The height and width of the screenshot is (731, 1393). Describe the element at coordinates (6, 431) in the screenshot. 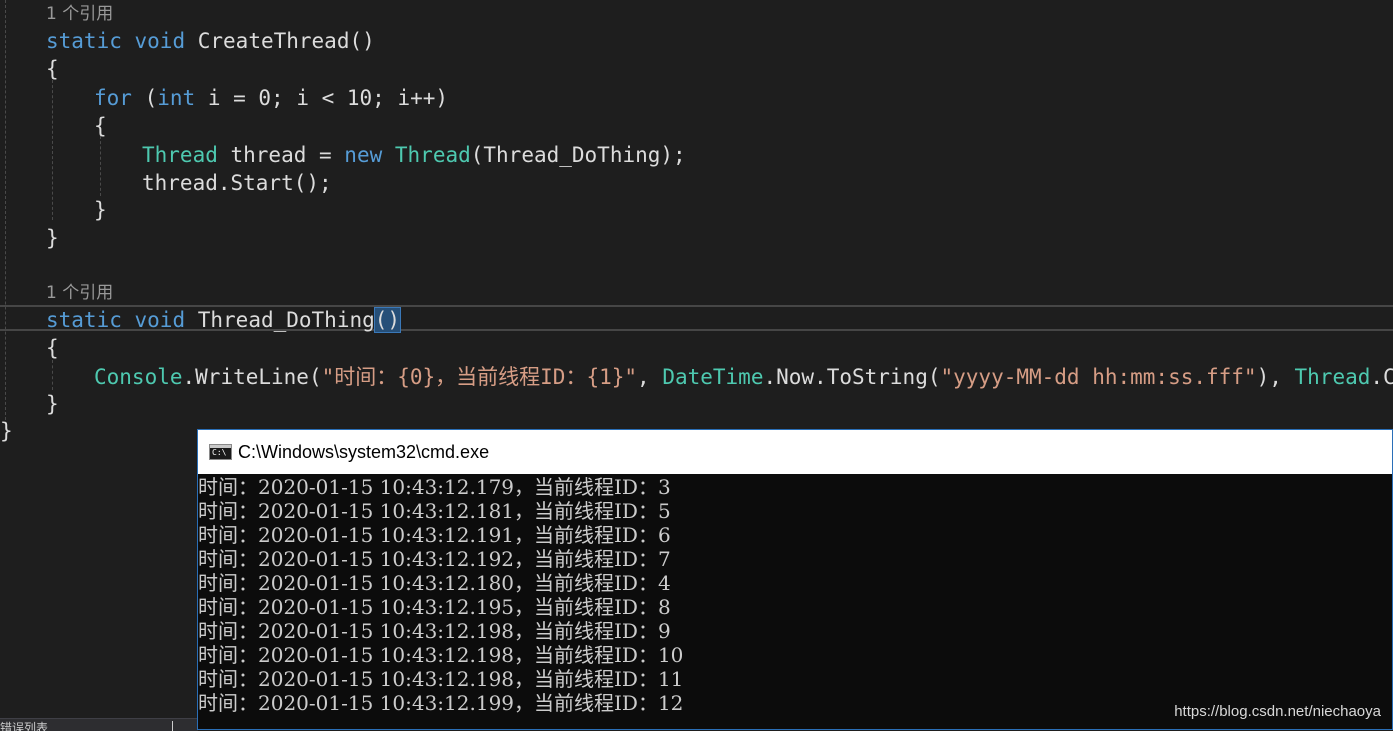

I see `code-line-class-close: }` at that location.